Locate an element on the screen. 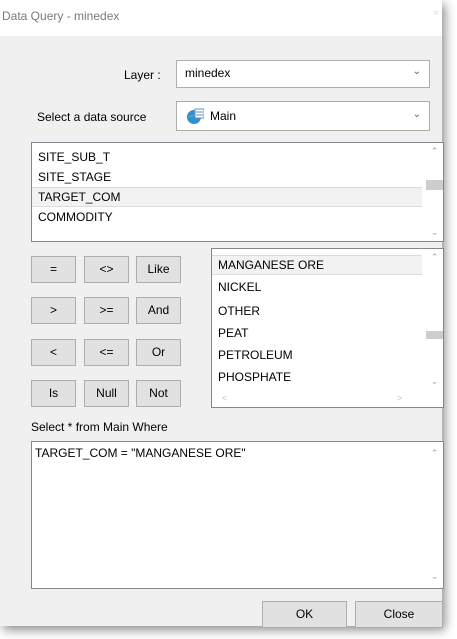 The height and width of the screenshot is (639, 457). list-item: PHOSPHATE is located at coordinates (251, 374).